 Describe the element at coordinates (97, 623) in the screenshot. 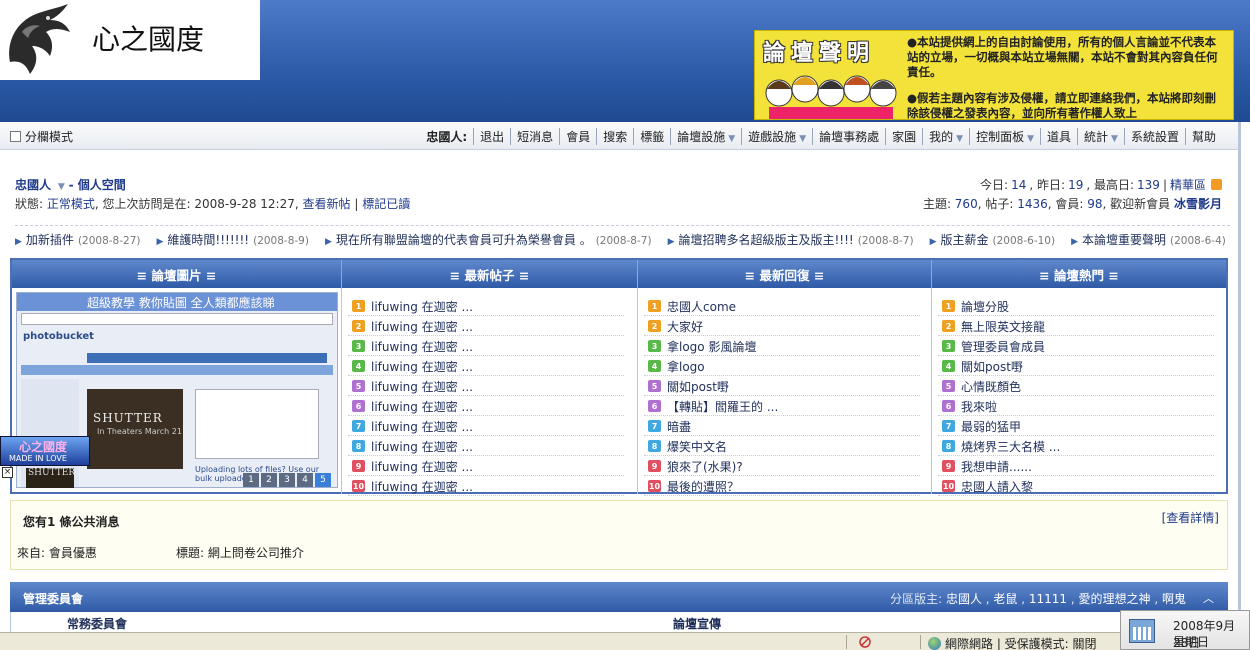

I see `forum-link-standing-committee: 常務委員會` at that location.